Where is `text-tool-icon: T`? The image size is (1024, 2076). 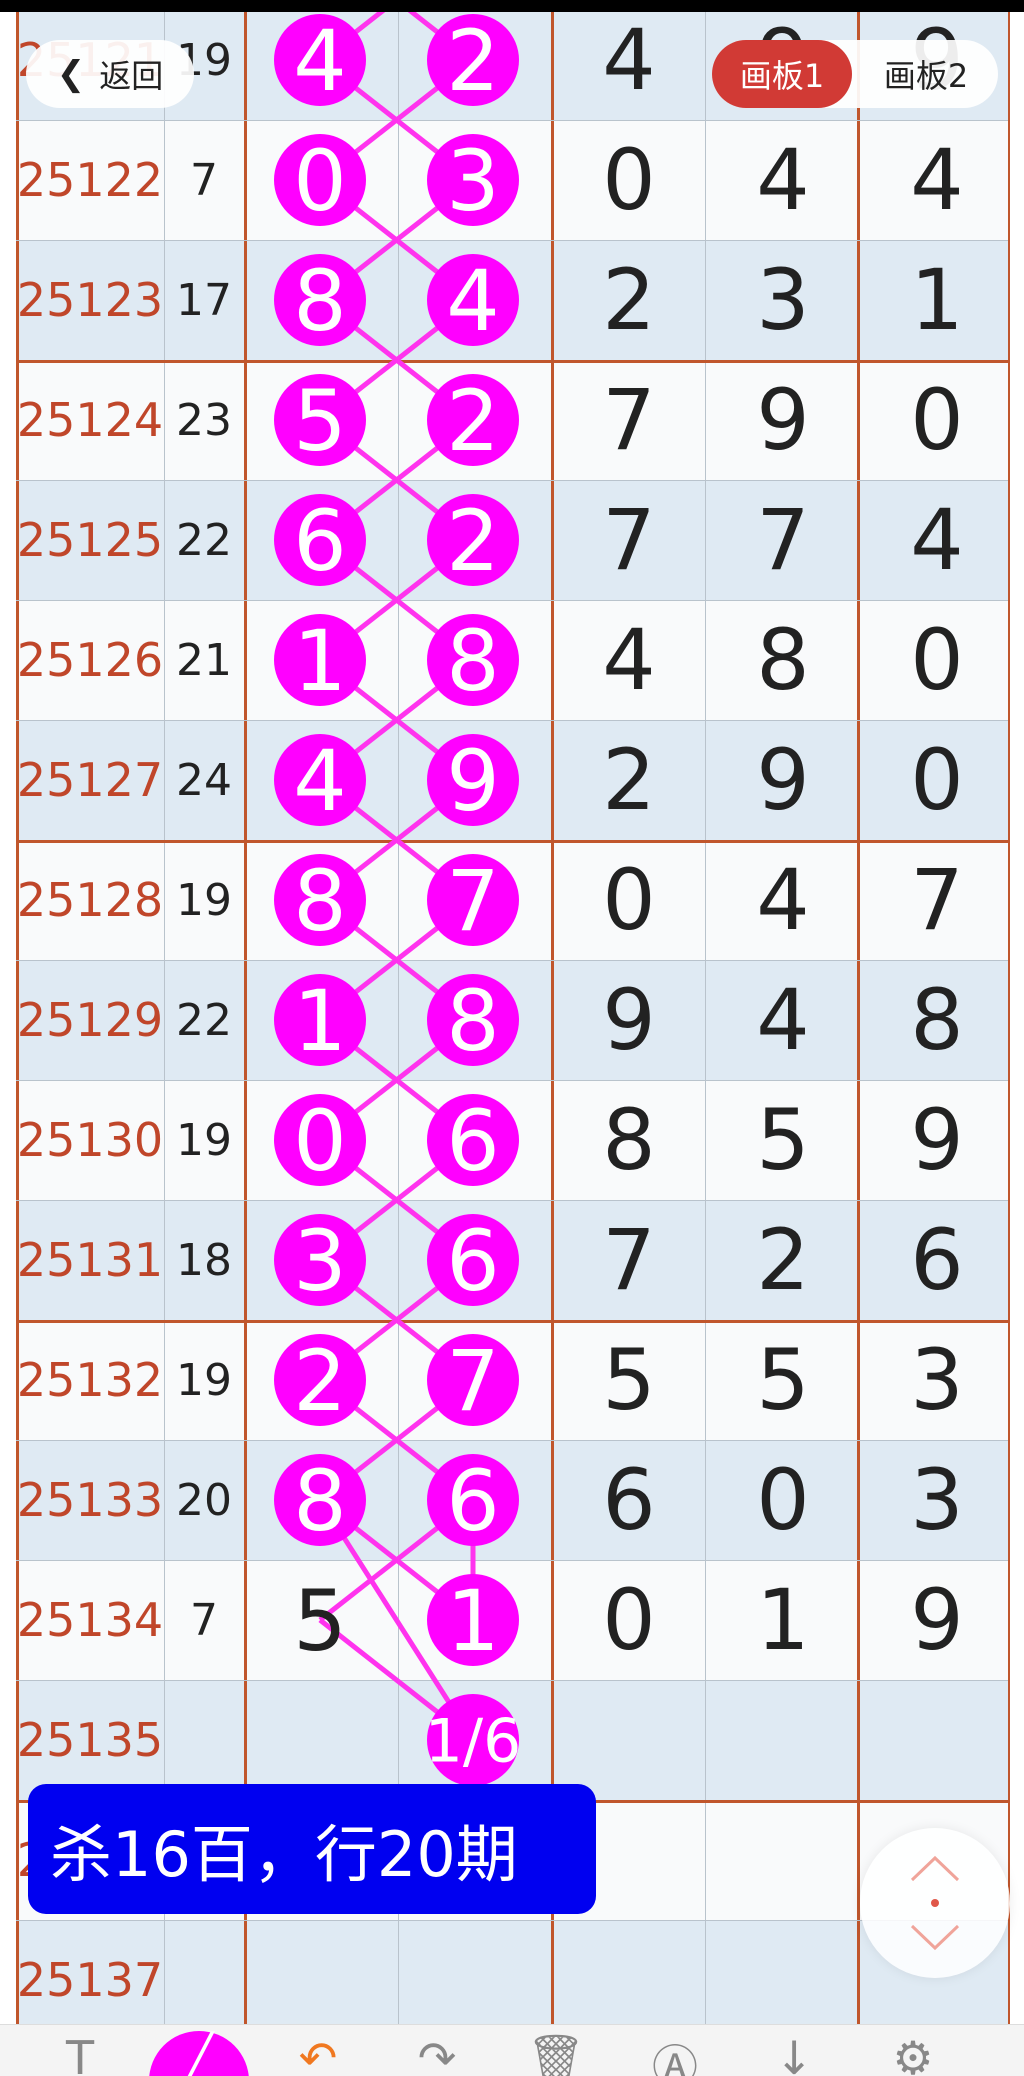 text-tool-icon: T is located at coordinates (80, 2053).